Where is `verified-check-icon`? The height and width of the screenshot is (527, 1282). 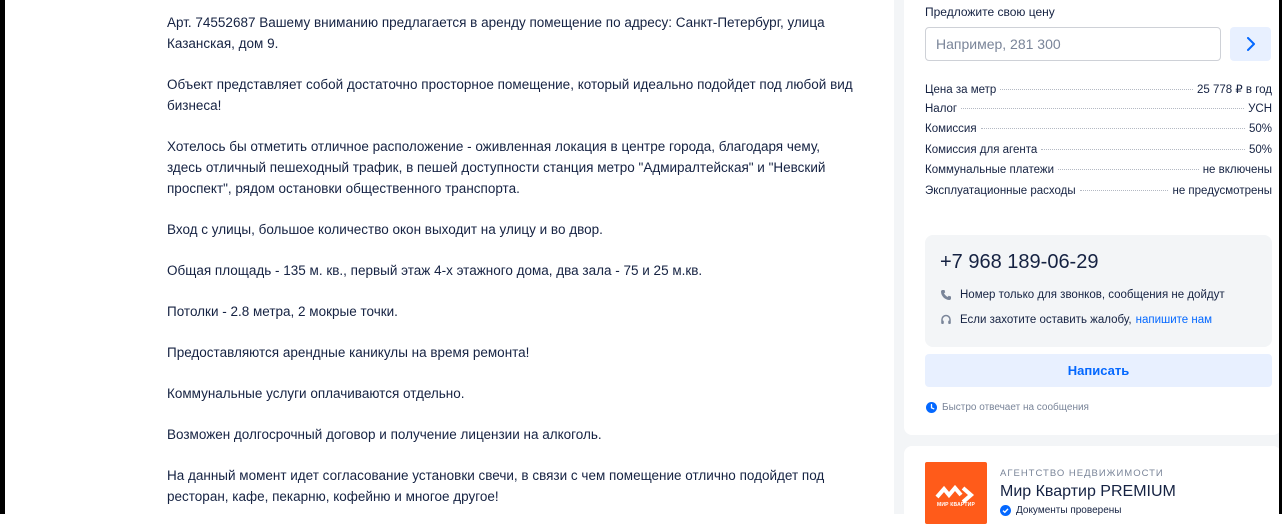 verified-check-icon is located at coordinates (1005, 510).